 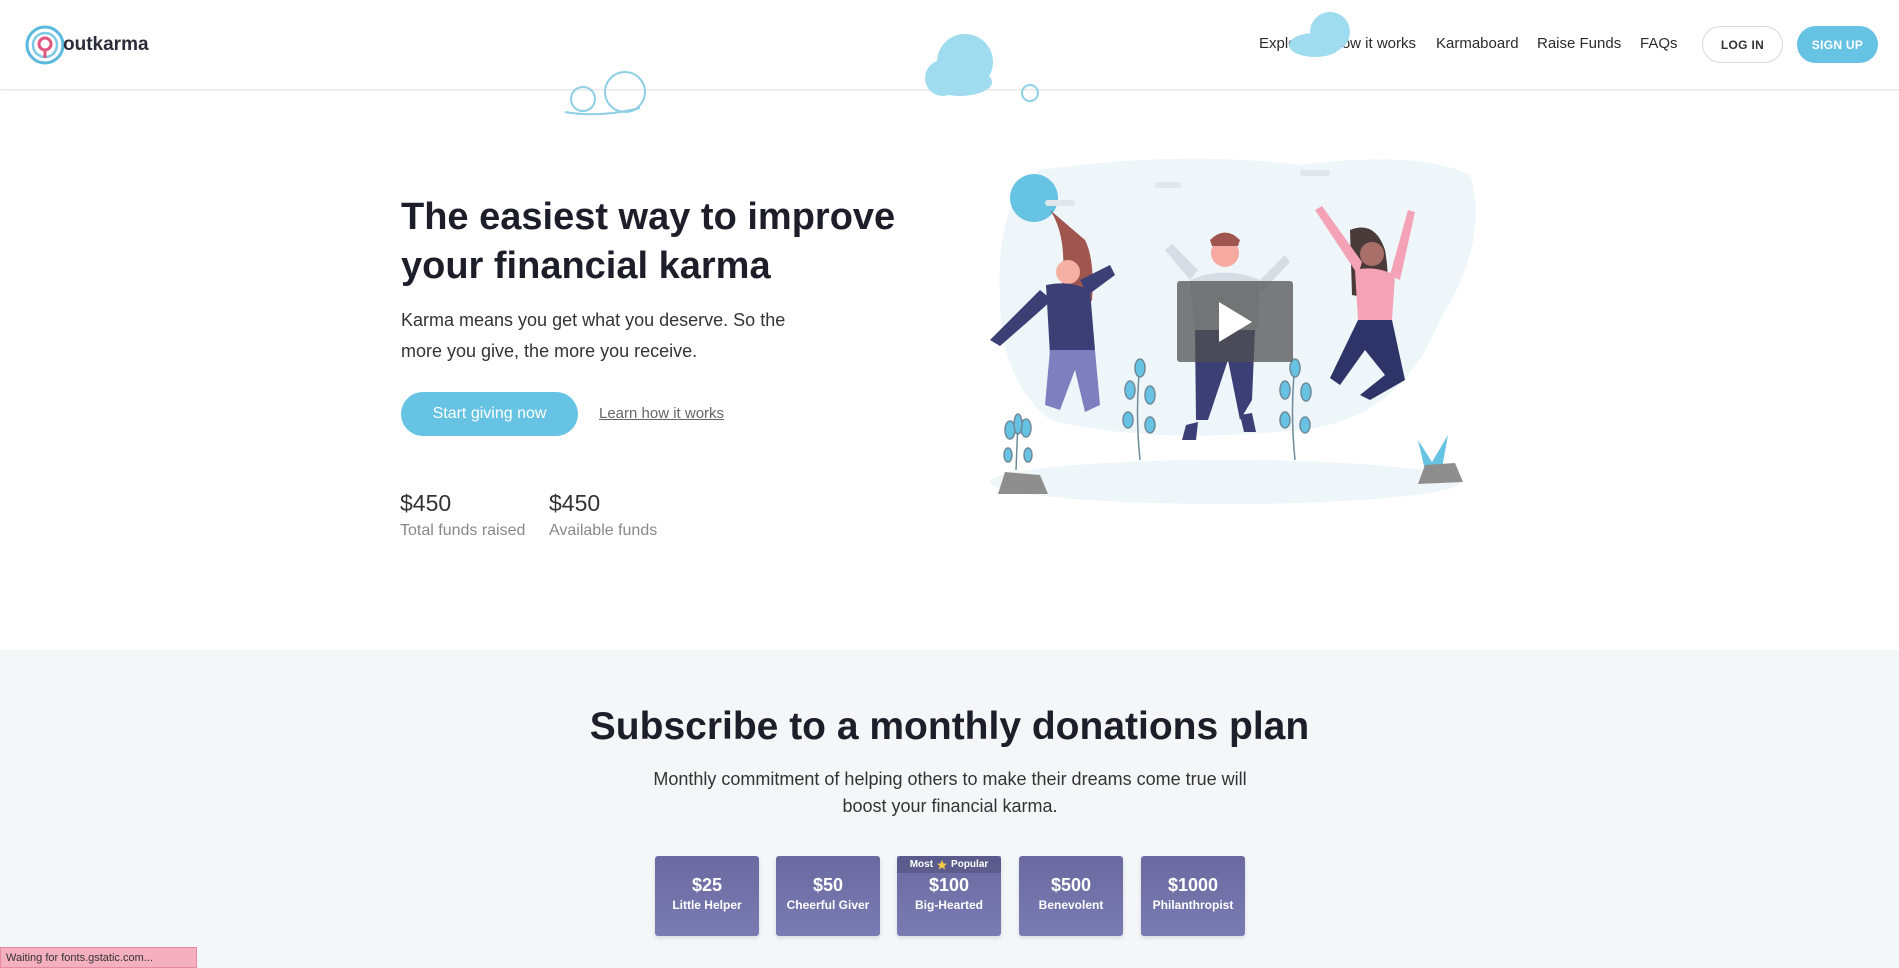 What do you see at coordinates (1225, 482) in the screenshot?
I see `ground-shadow` at bounding box center [1225, 482].